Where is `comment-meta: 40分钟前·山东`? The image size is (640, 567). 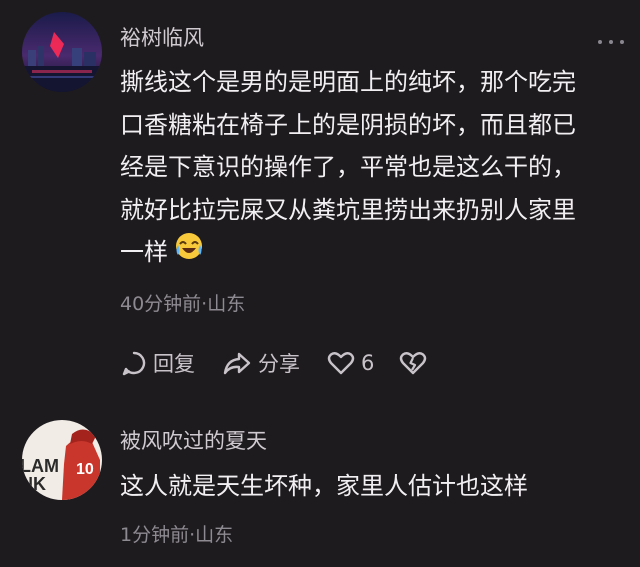
comment-meta: 40分钟前·山东 is located at coordinates (183, 304).